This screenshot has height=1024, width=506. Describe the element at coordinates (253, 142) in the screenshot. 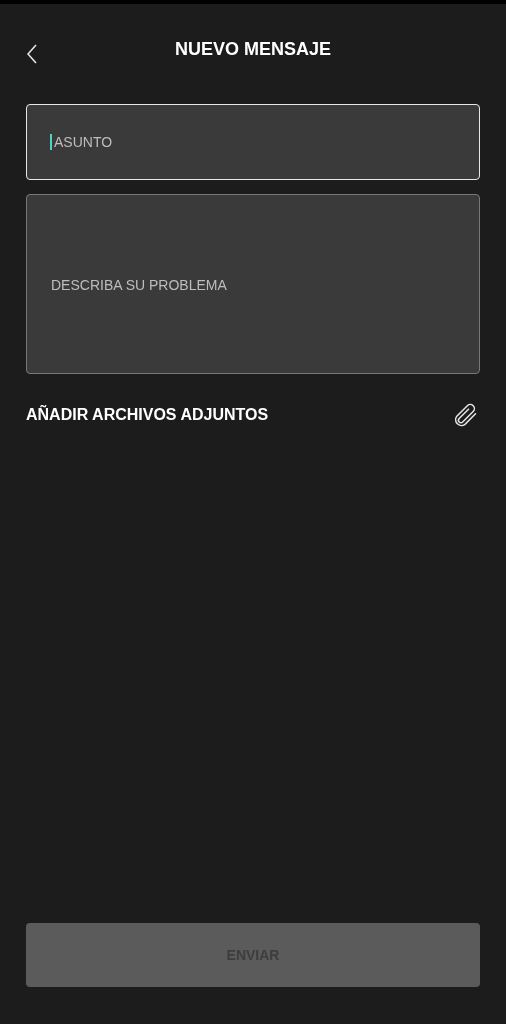

I see `subject-field: ASUNTO` at that location.